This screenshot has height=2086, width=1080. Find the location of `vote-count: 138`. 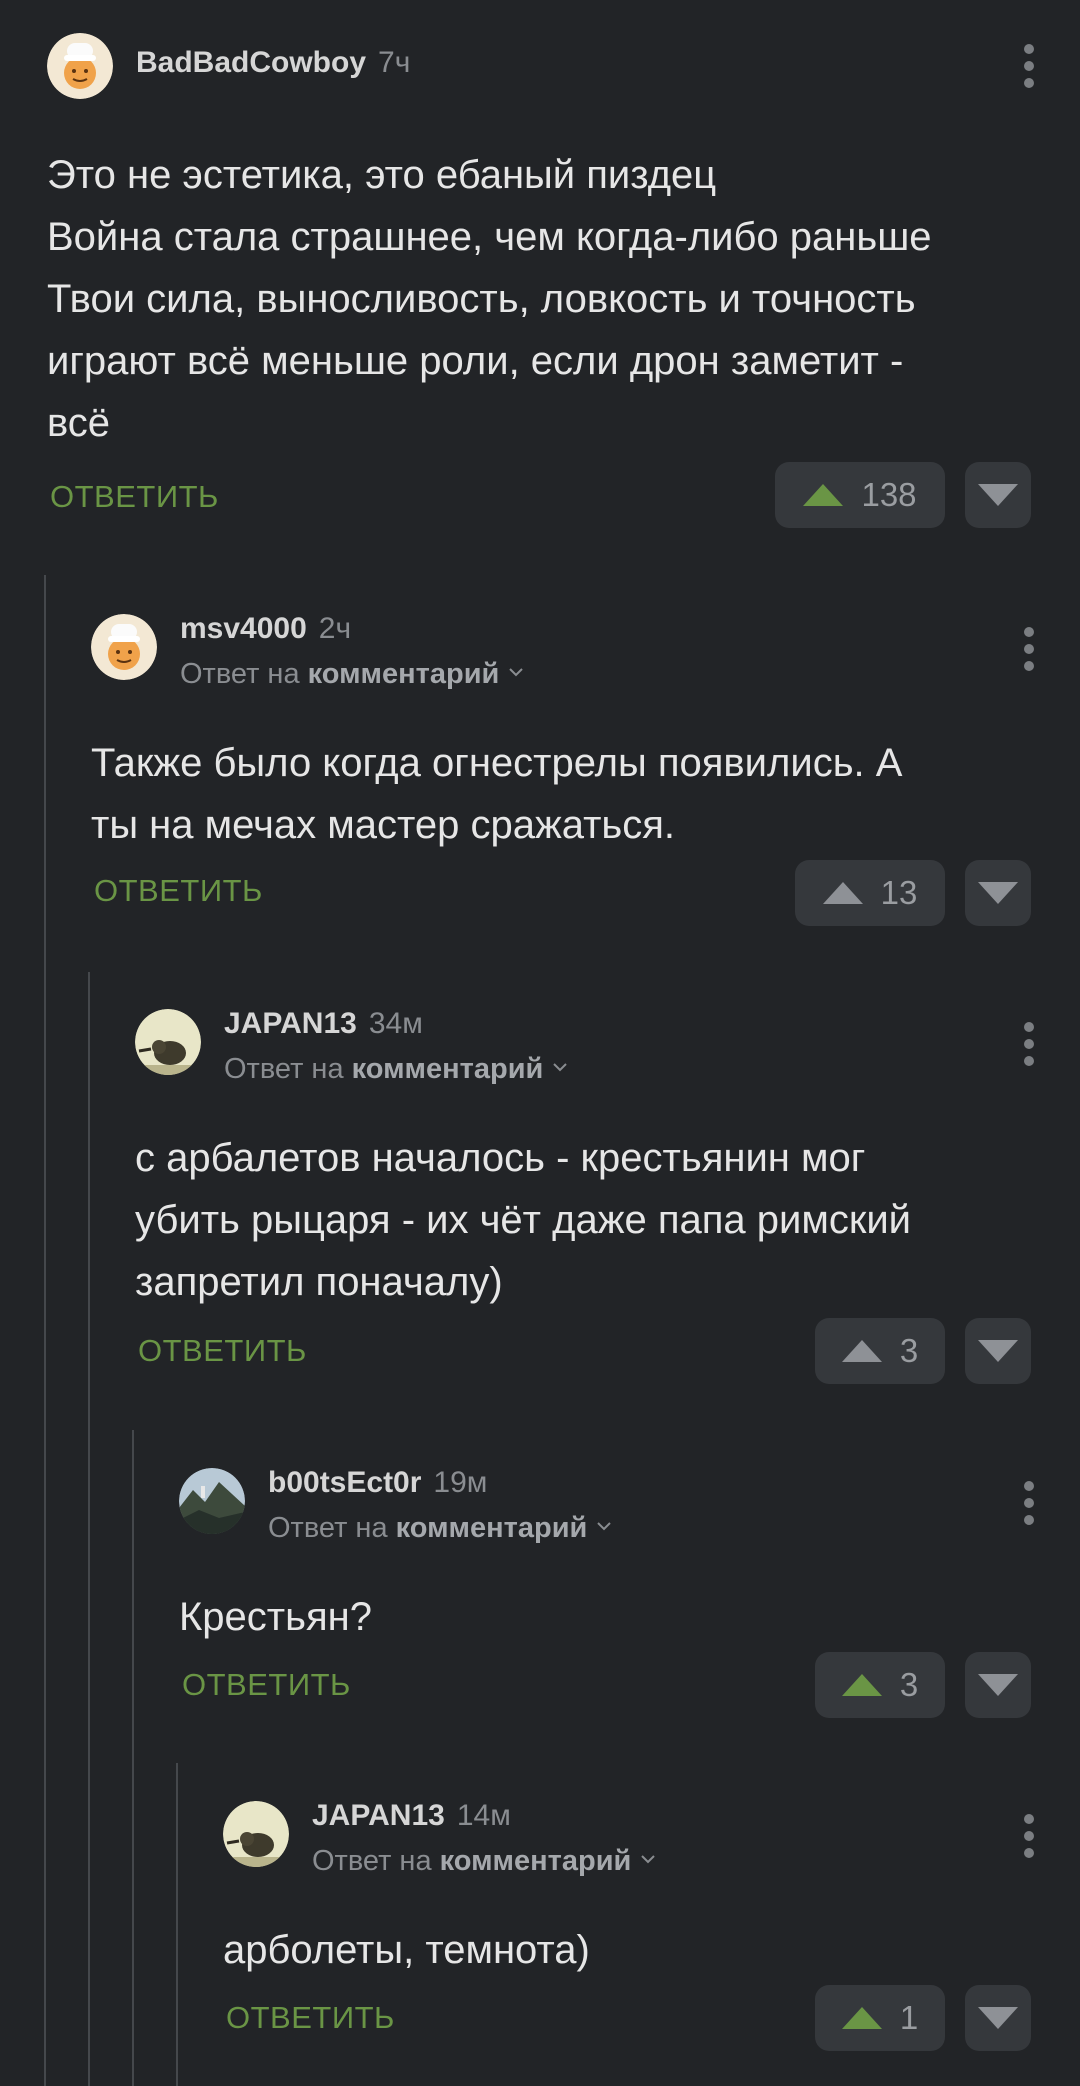

vote-count: 138 is located at coordinates (889, 494).